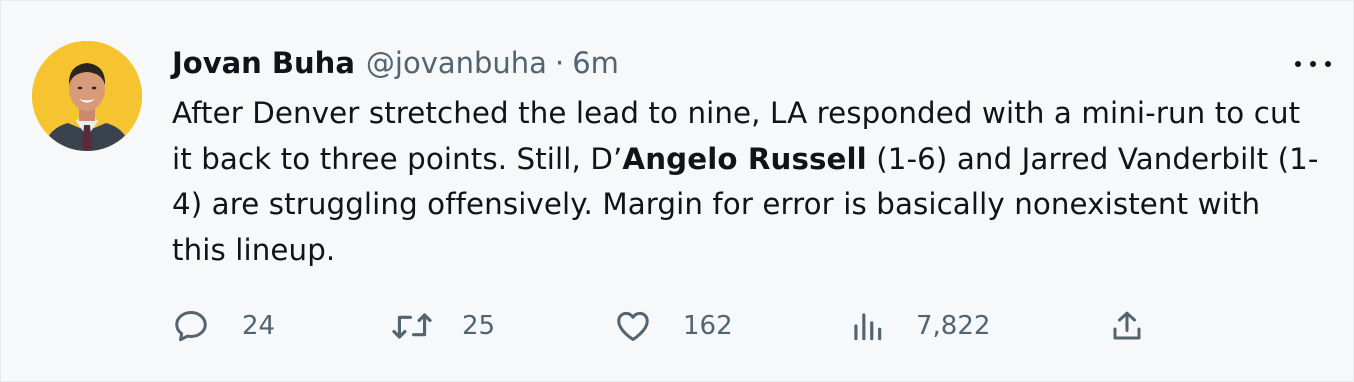  I want to click on avatar-image, so click(87, 96).